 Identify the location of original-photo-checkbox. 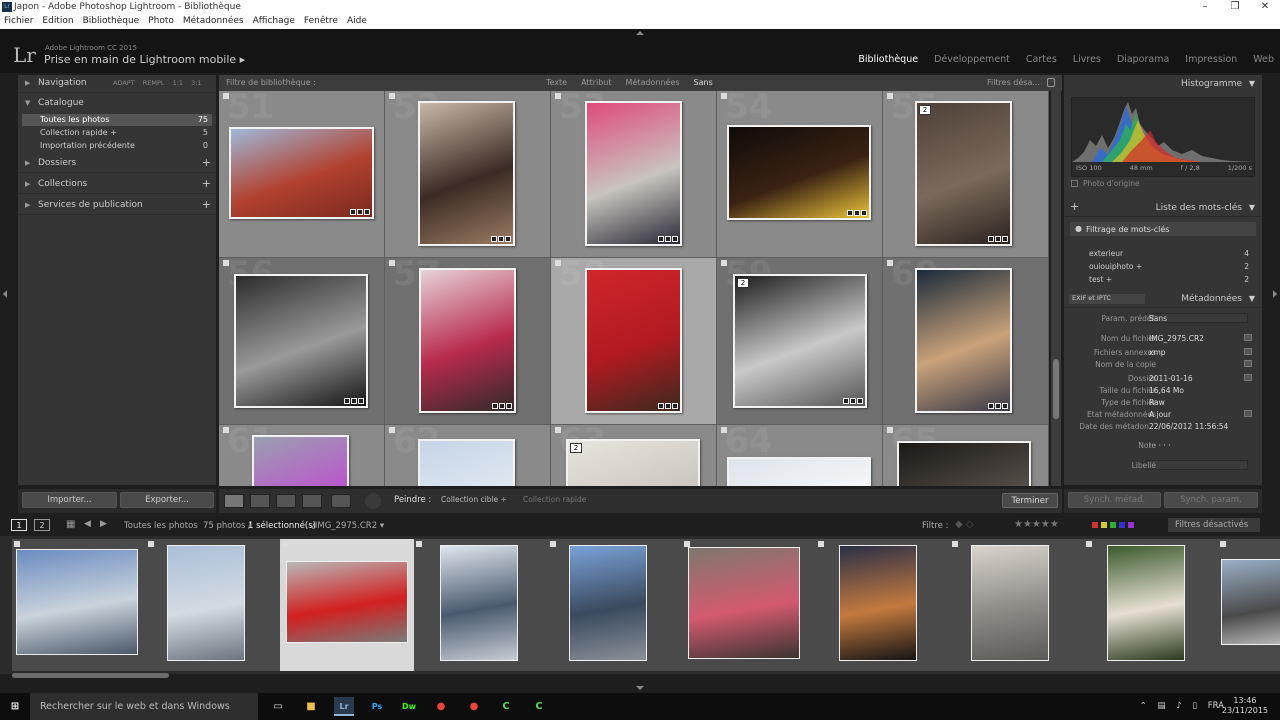
(1074, 183).